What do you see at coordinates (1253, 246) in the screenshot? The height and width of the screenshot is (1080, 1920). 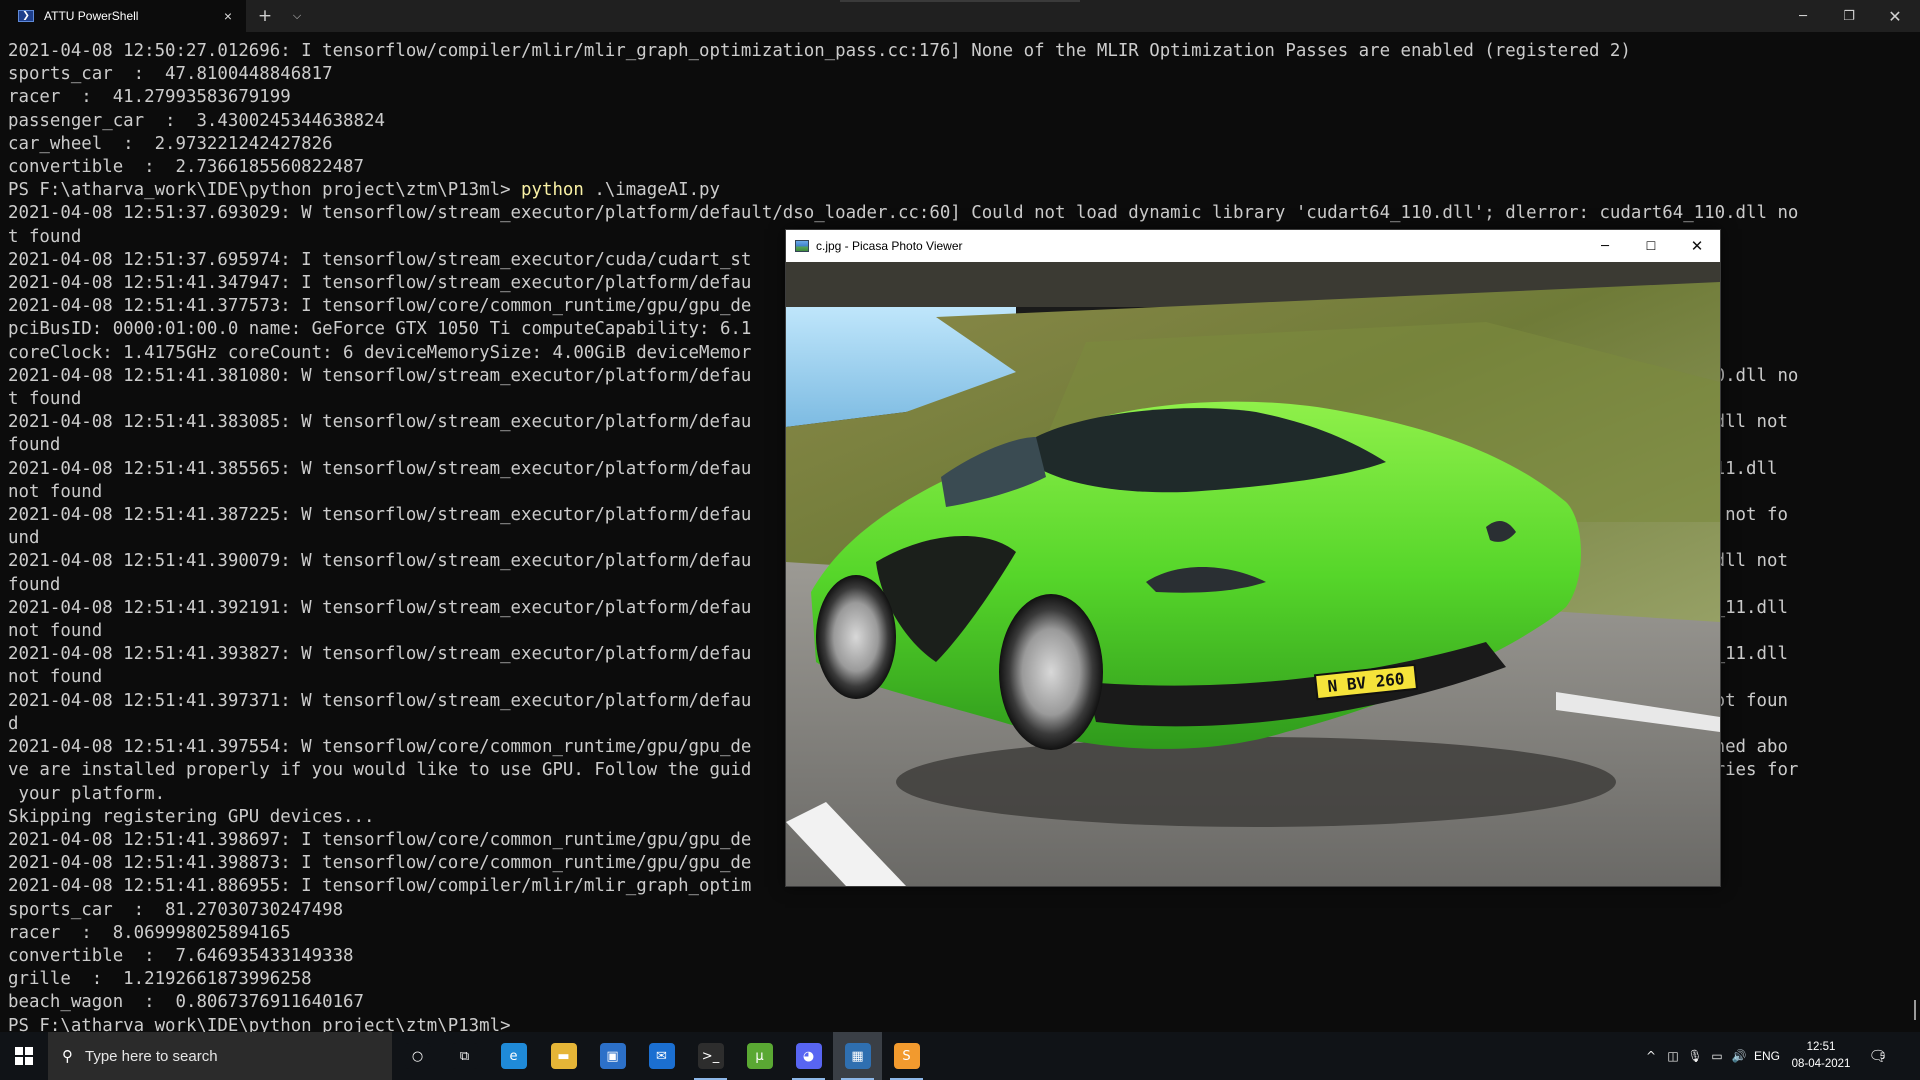 I see `picasa-title-bar: c.jpg - Picasa Photo Viewer ─ ☐ ✕` at bounding box center [1253, 246].